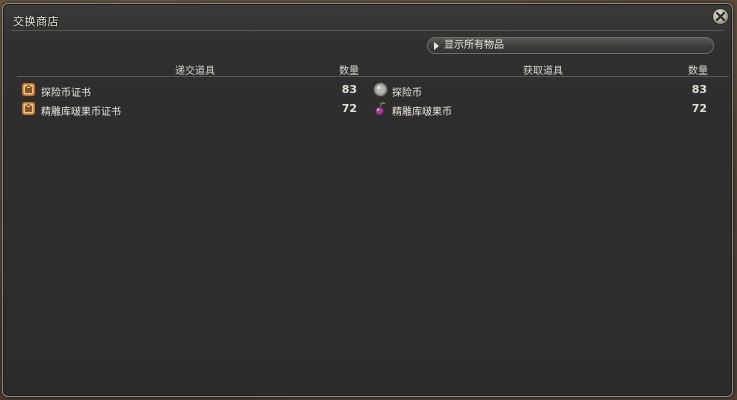  What do you see at coordinates (570, 45) in the screenshot?
I see `show-all-items-button: 显示所有物品` at bounding box center [570, 45].